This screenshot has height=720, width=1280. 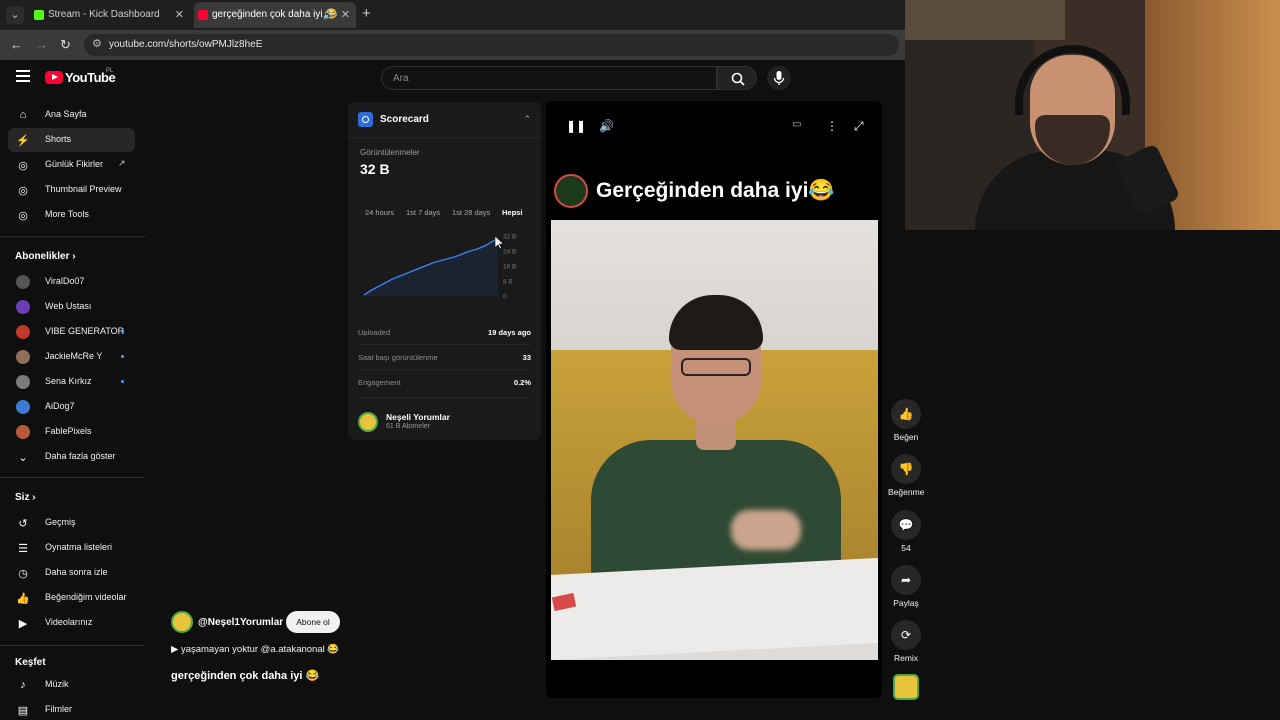 I want to click on comments-button: 💬 54, so click(x=906, y=531).